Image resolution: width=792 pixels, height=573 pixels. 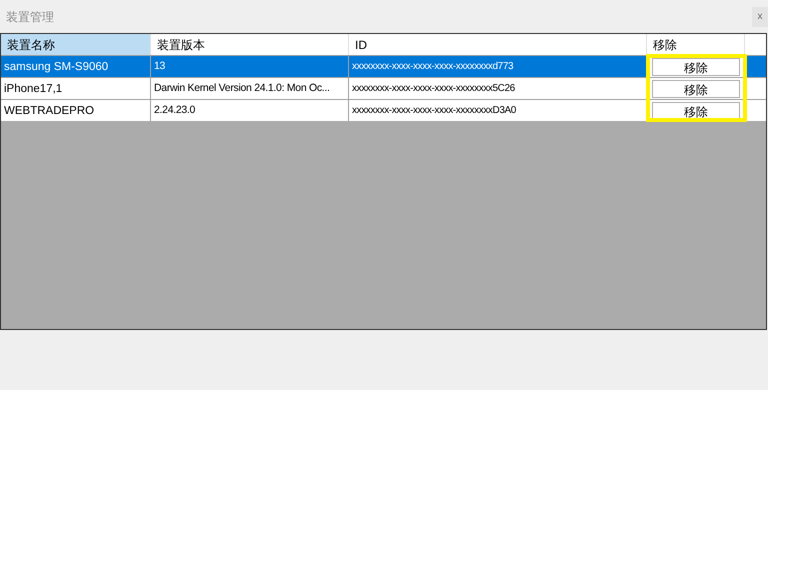 What do you see at coordinates (250, 110) in the screenshot?
I see `table-cell: 2.24.23.0` at bounding box center [250, 110].